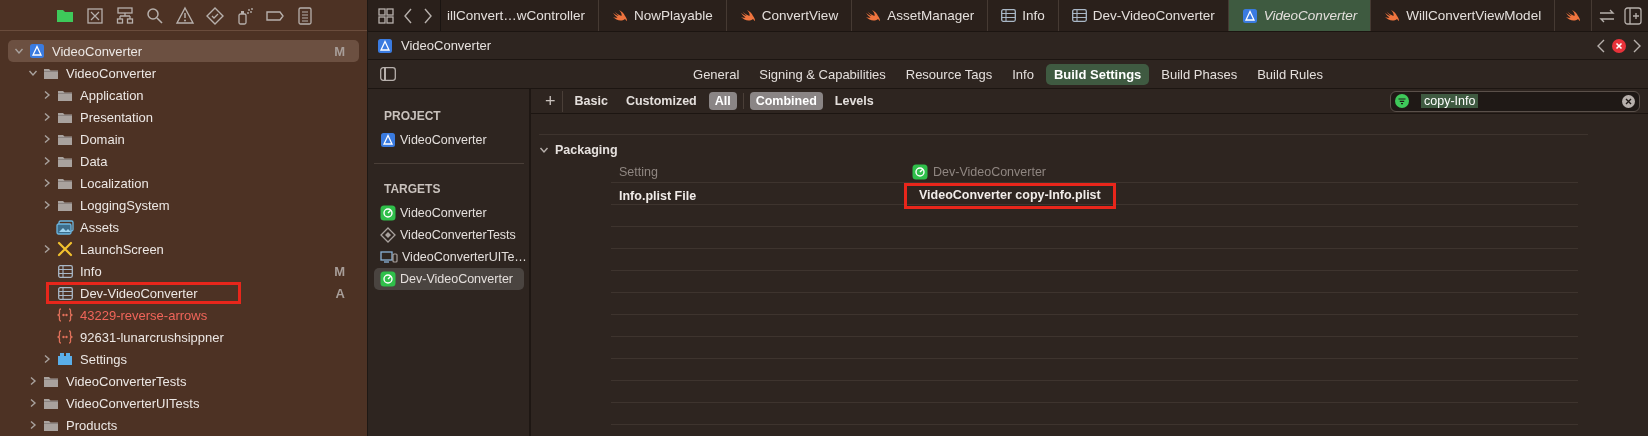  What do you see at coordinates (551, 101) in the screenshot?
I see `add-button: +` at bounding box center [551, 101].